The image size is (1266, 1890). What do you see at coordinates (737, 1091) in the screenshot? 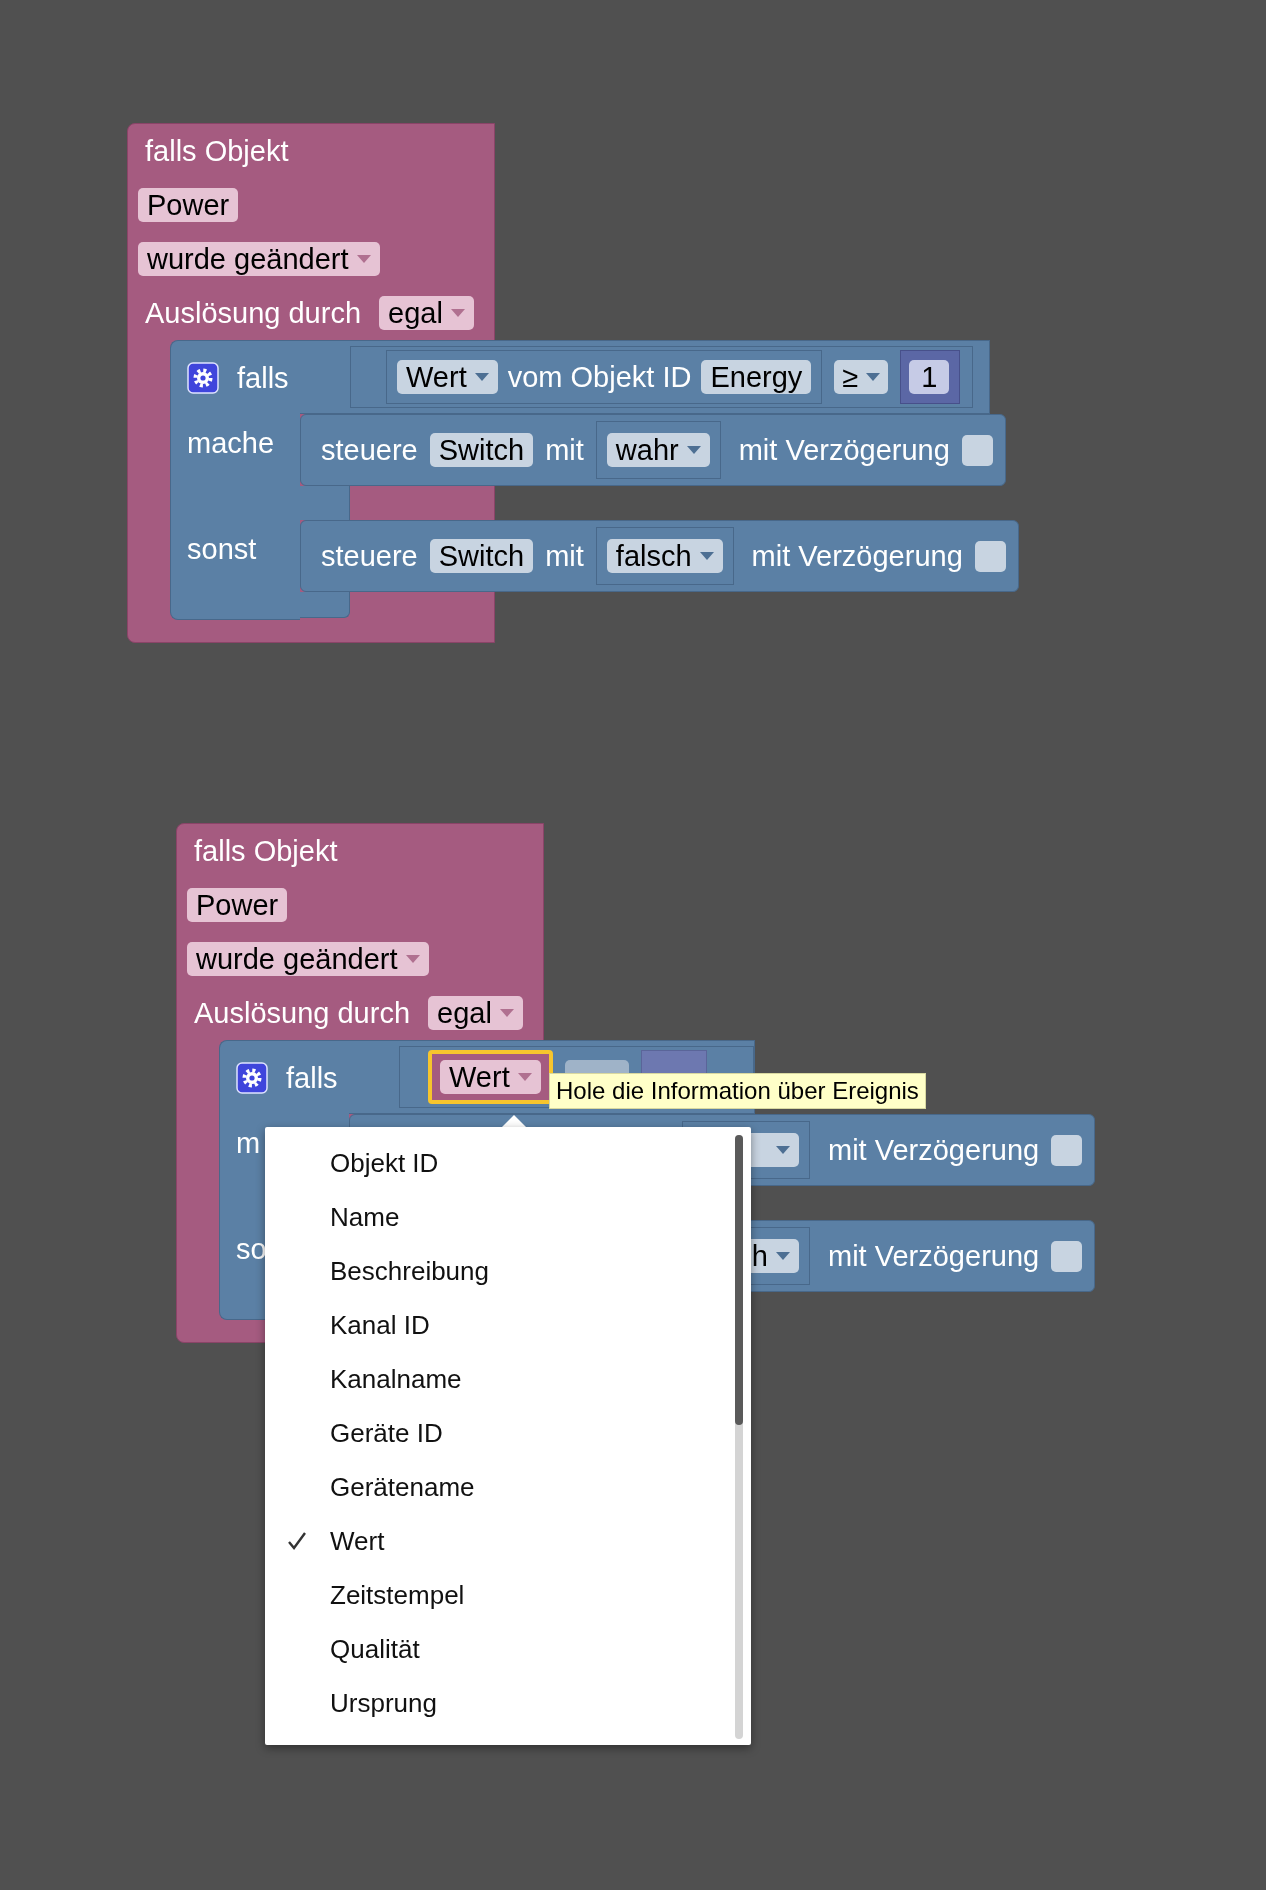
I see `tooltip: Hole die Information über Ereignis` at bounding box center [737, 1091].